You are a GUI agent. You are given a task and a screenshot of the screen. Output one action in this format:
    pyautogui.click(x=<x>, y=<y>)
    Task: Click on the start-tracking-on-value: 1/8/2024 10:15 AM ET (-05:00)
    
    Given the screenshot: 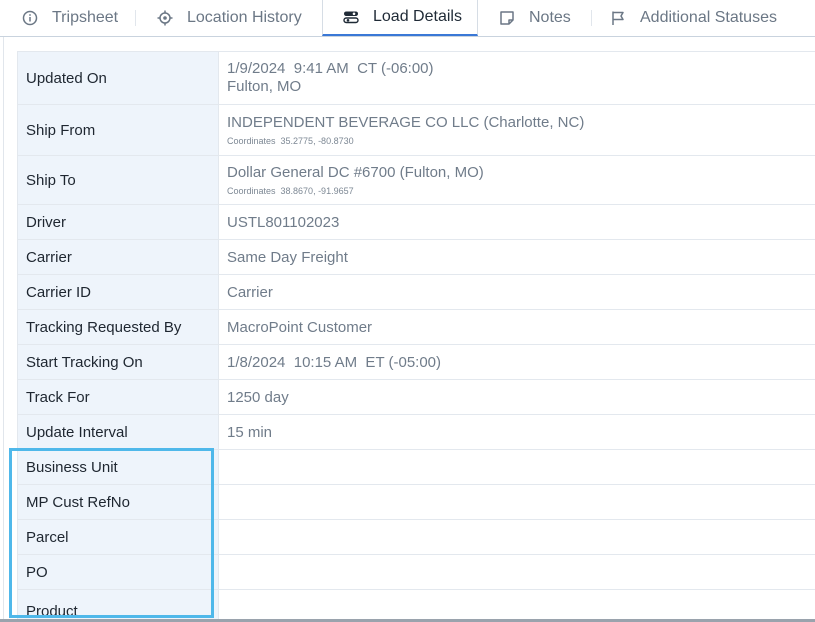 What is the action you would take?
    pyautogui.click(x=334, y=362)
    